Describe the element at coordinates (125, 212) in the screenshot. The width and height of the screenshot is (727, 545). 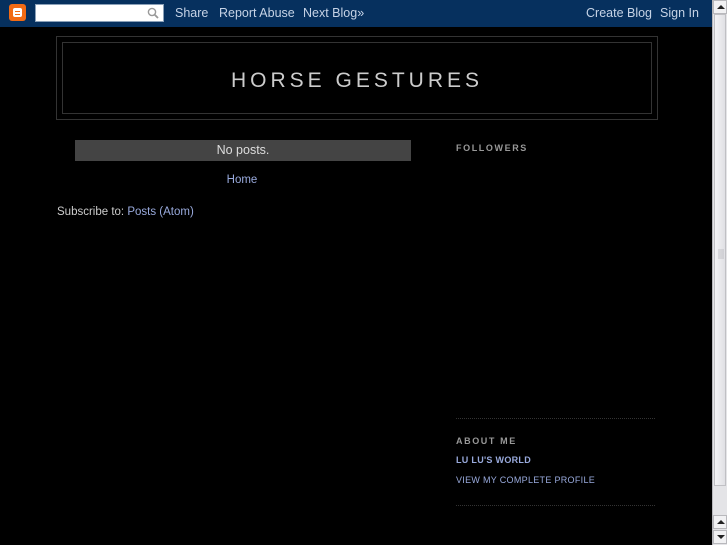
I see `subscribe-line: Subscribe to: Posts (Atom)` at that location.